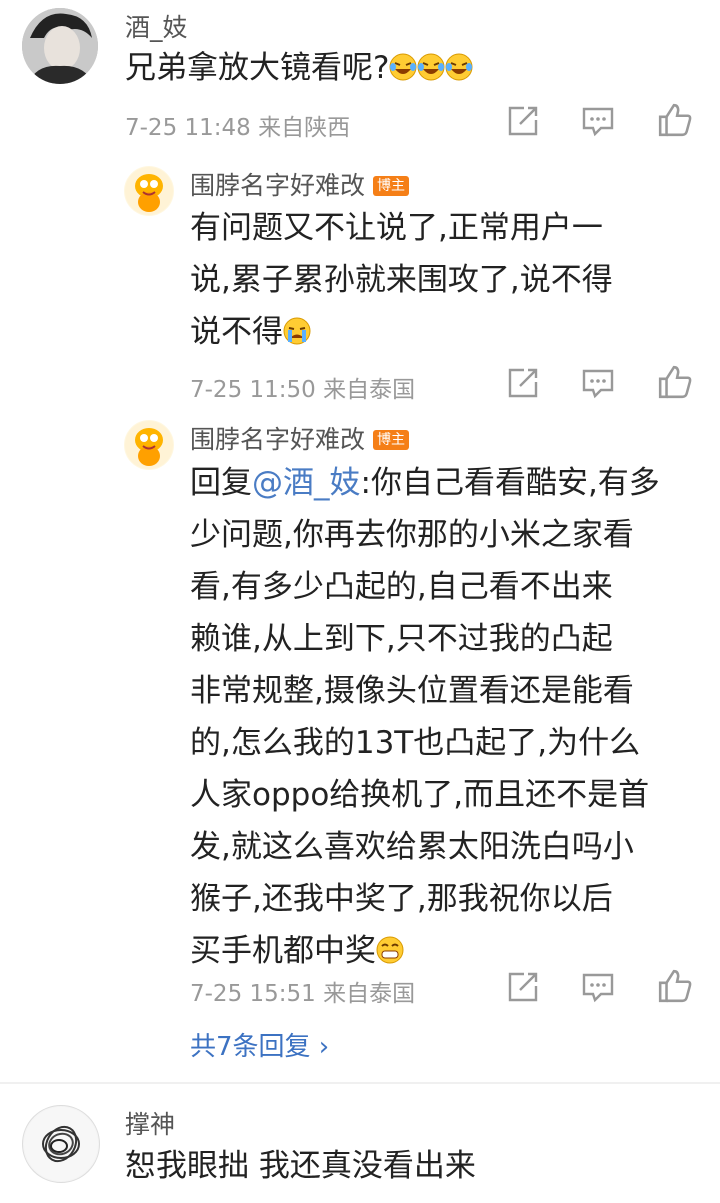  I want to click on reply-text-line: 赖谁,从上到下,只不过我的凸起, so click(401, 639).